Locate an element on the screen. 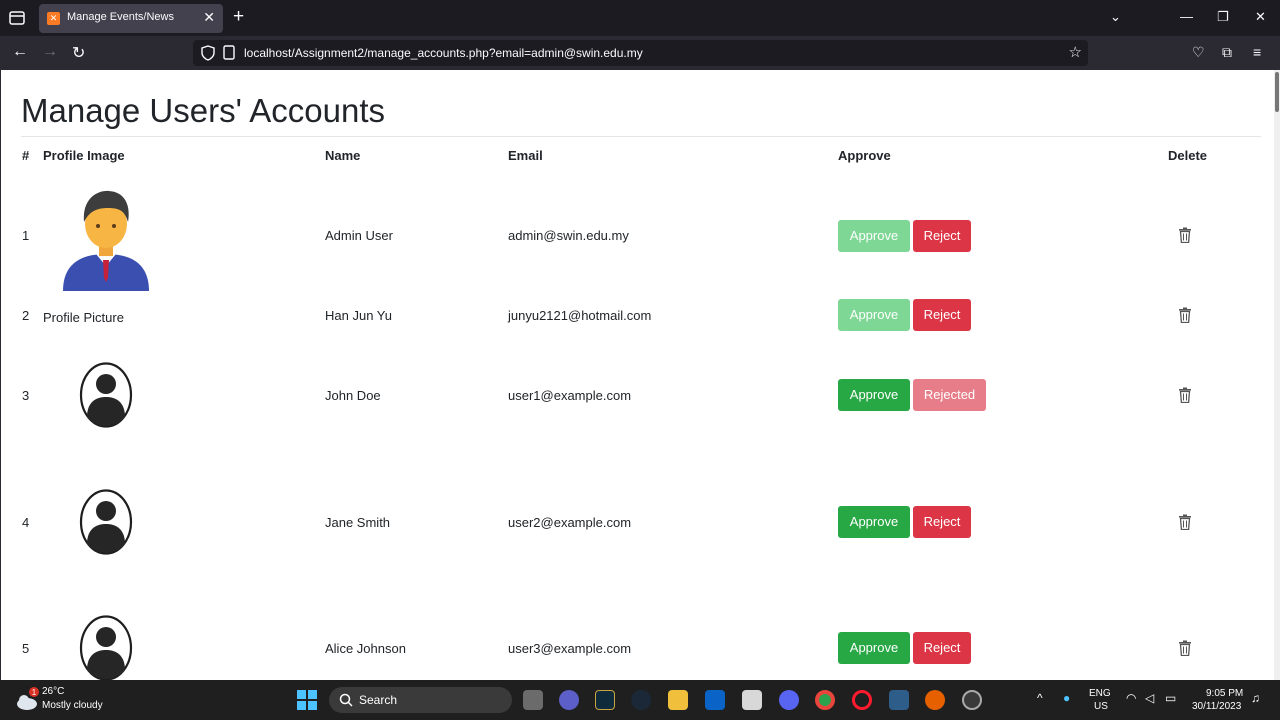 This screenshot has height=720, width=1280. search-icon is located at coordinates (346, 700).